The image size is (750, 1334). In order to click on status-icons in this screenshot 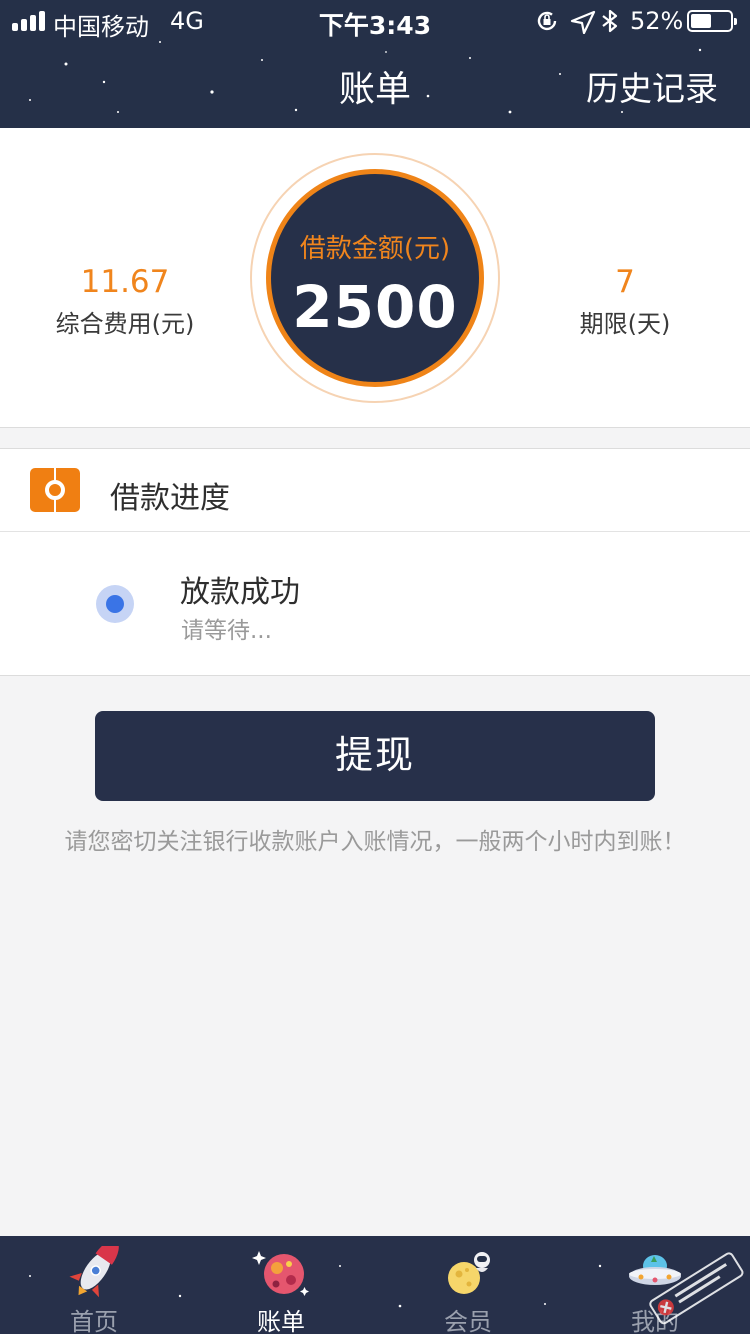, I will do `click(577, 21)`.